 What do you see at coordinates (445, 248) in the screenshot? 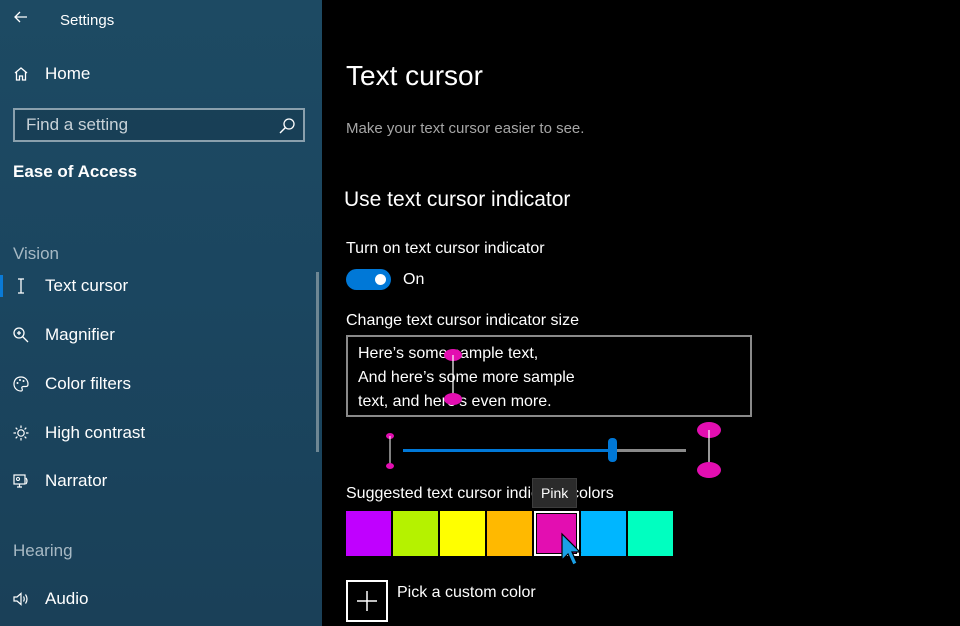
I see `toggle-label: Turn on text cursor indicator` at bounding box center [445, 248].